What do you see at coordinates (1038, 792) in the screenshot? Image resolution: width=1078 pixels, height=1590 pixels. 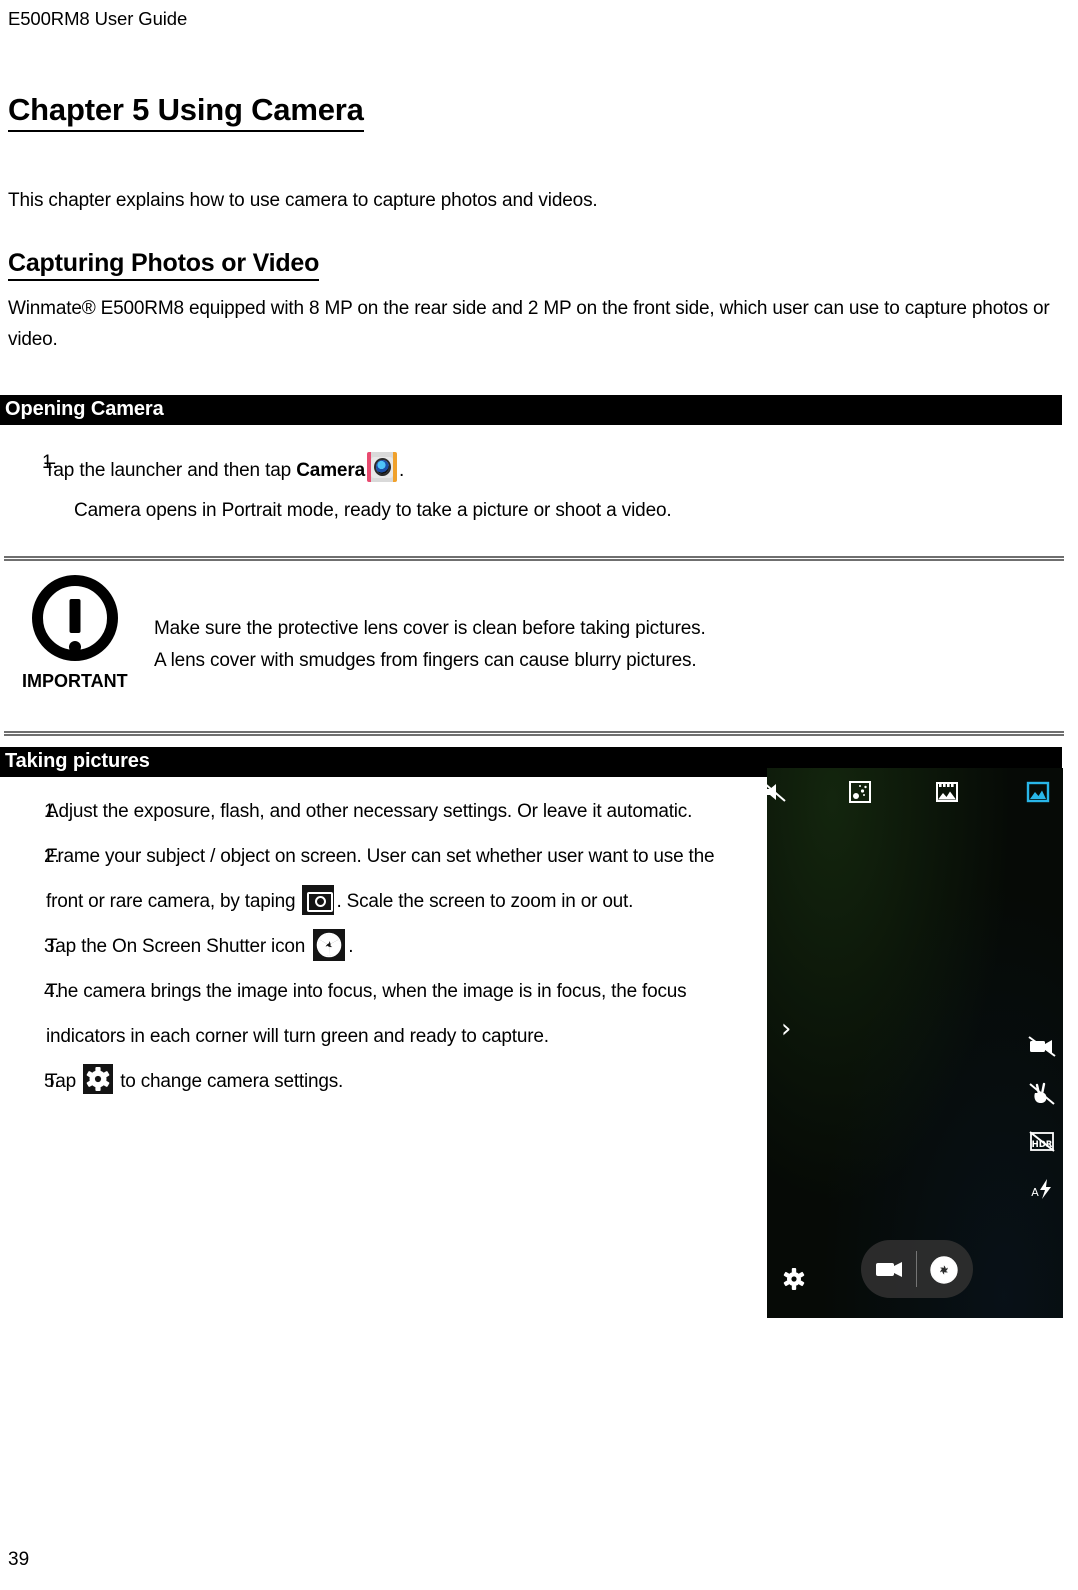 I see `gallery-preview-icon` at bounding box center [1038, 792].